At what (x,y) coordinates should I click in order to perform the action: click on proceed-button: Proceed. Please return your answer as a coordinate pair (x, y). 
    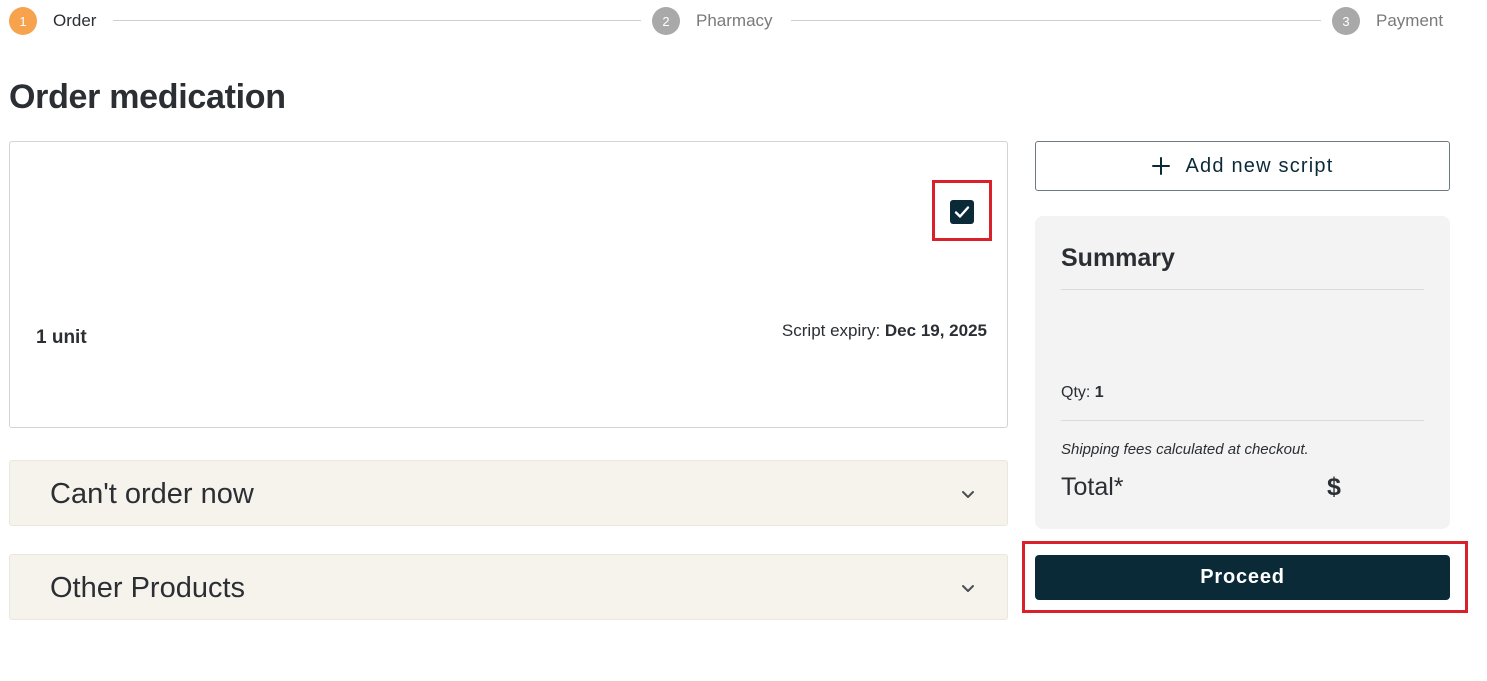
    Looking at the image, I should click on (1242, 577).